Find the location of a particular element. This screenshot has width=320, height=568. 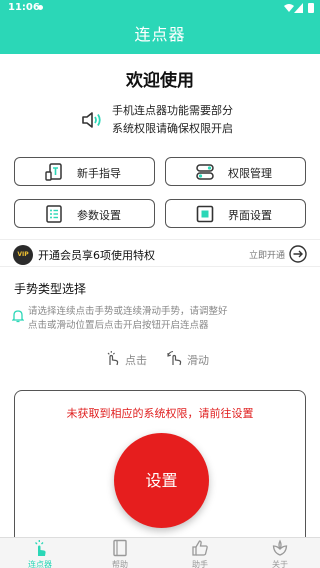

ui-settings-button: 界面设置 is located at coordinates (235, 213).